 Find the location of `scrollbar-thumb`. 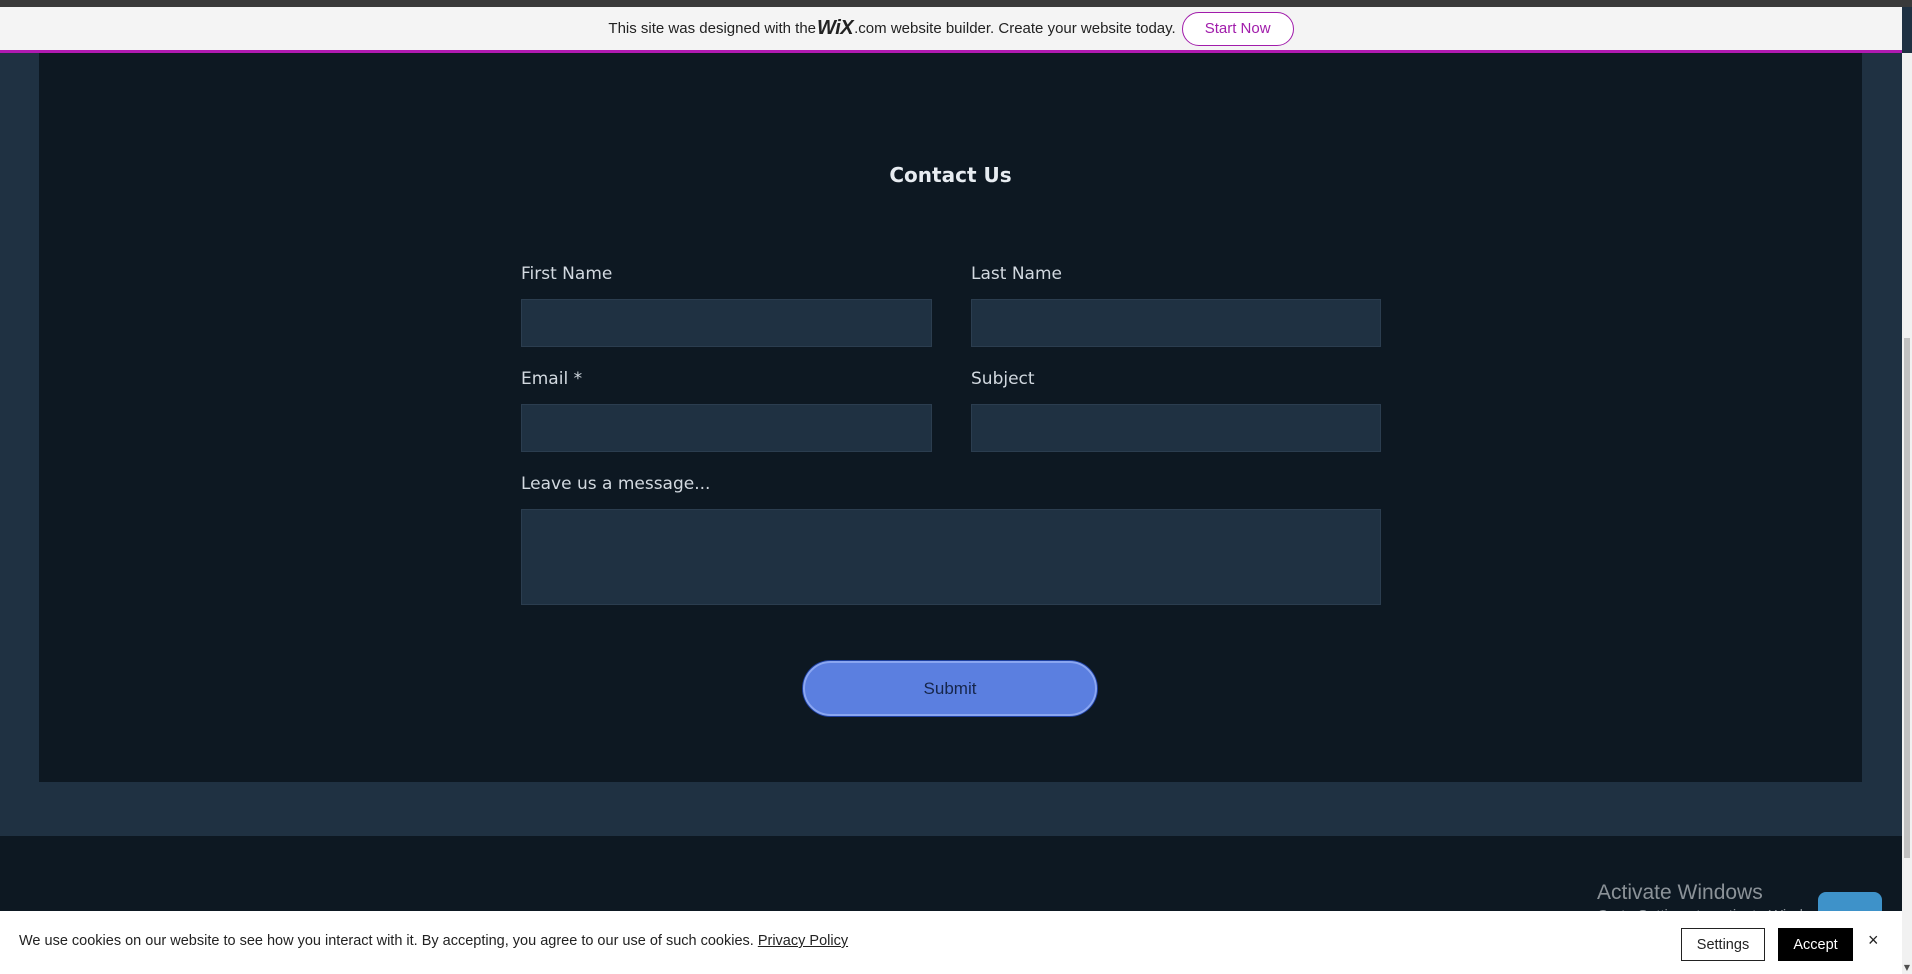

scrollbar-thumb is located at coordinates (1907, 598).